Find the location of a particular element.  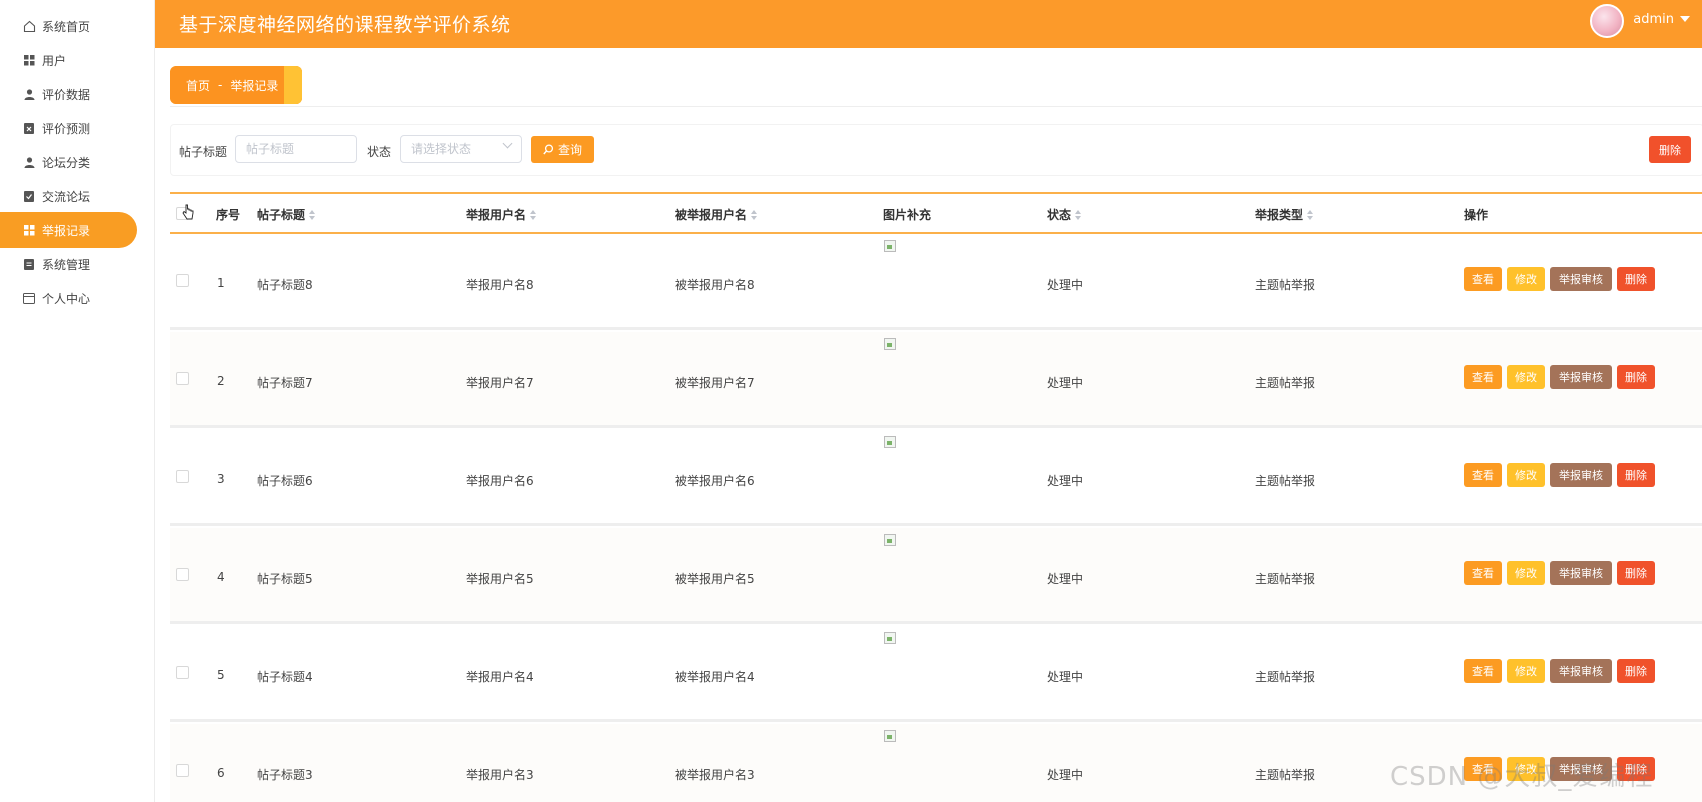

username: admin is located at coordinates (1653, 19).